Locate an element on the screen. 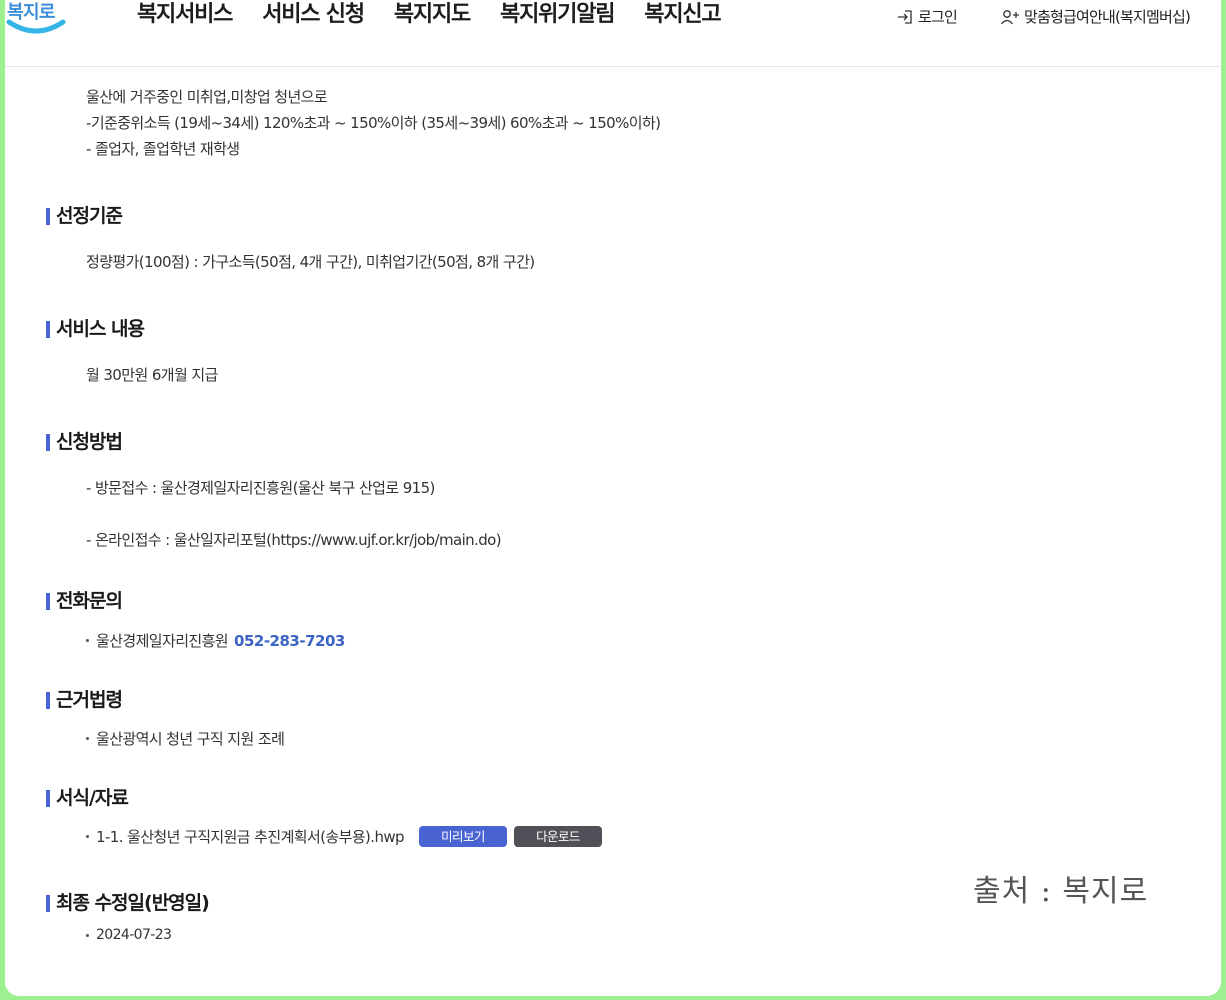 Image resolution: width=1226 pixels, height=1000 pixels. menu-welfare-map: 복지지도 is located at coordinates (432, 16).